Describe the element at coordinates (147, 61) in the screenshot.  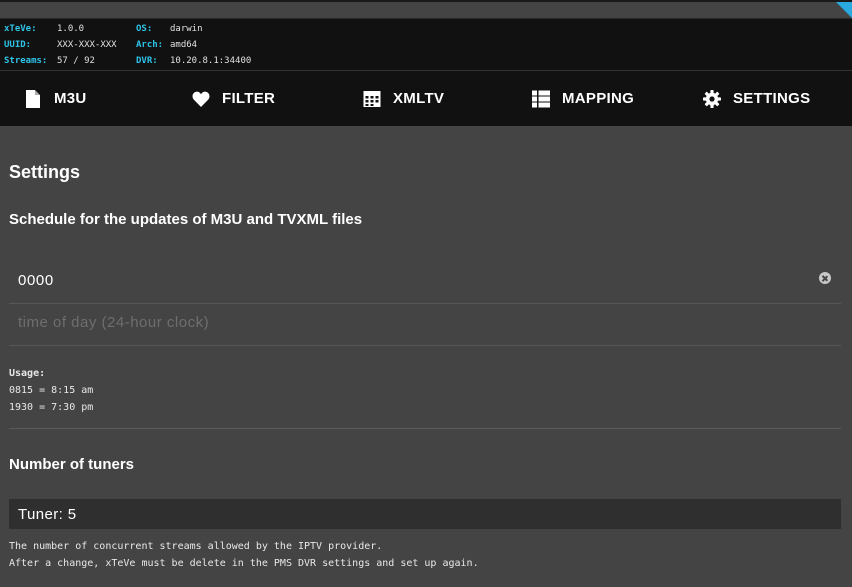
I see `info-key: DVR:` at that location.